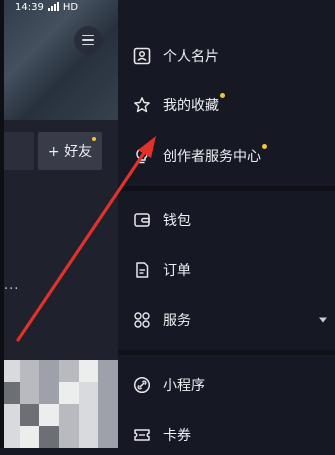 This screenshot has width=335, height=455. What do you see at coordinates (46, 7) in the screenshot?
I see `status-bar-left: 14:39 HD` at bounding box center [46, 7].